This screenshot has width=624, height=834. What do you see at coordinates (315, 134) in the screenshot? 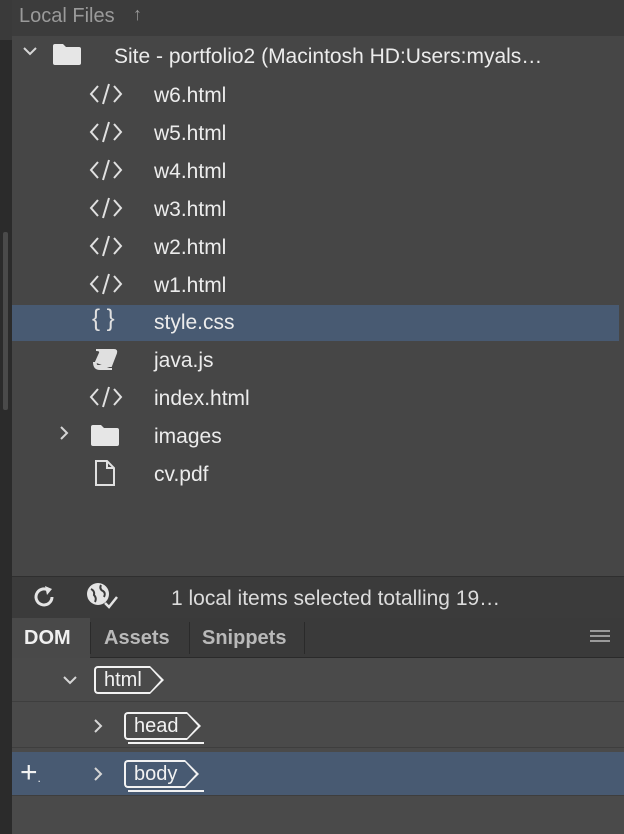
I see `tree-row-file: w5.html` at bounding box center [315, 134].